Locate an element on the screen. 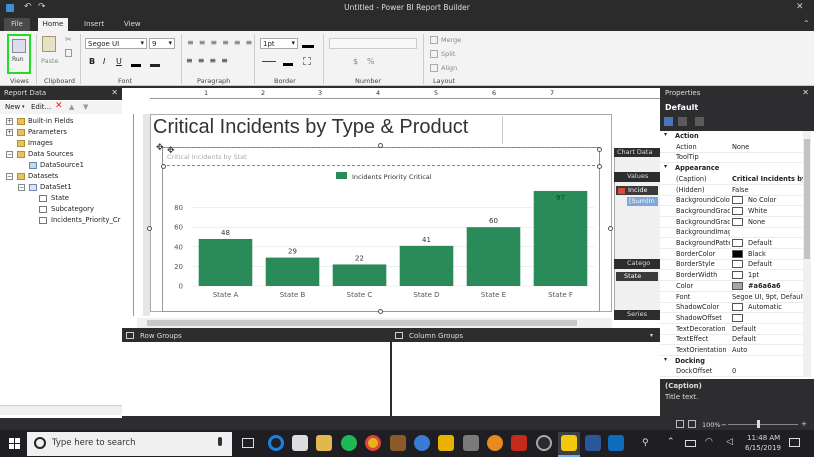 This screenshot has height=457, width=814. chart-title: Critical Incidents by Stat is located at coordinates (207, 157).